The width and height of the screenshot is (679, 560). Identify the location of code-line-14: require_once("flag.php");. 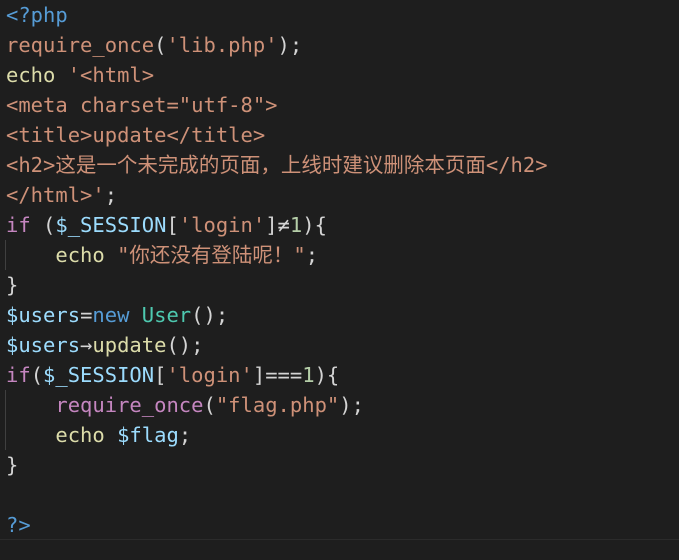
(185, 405).